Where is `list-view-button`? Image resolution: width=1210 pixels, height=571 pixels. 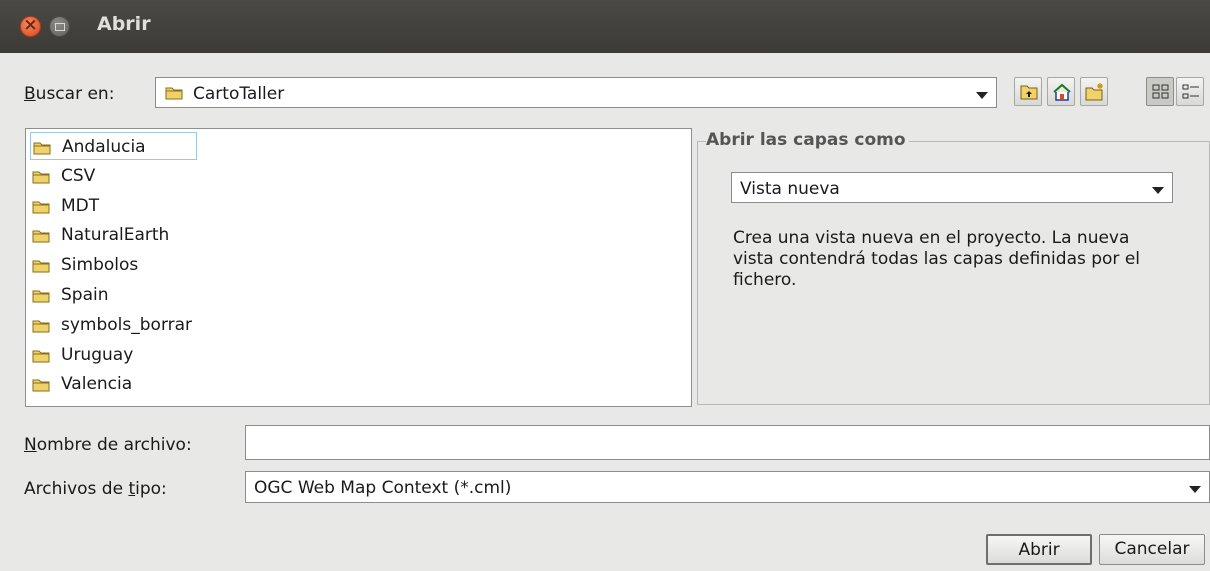
list-view-button is located at coordinates (1160, 91).